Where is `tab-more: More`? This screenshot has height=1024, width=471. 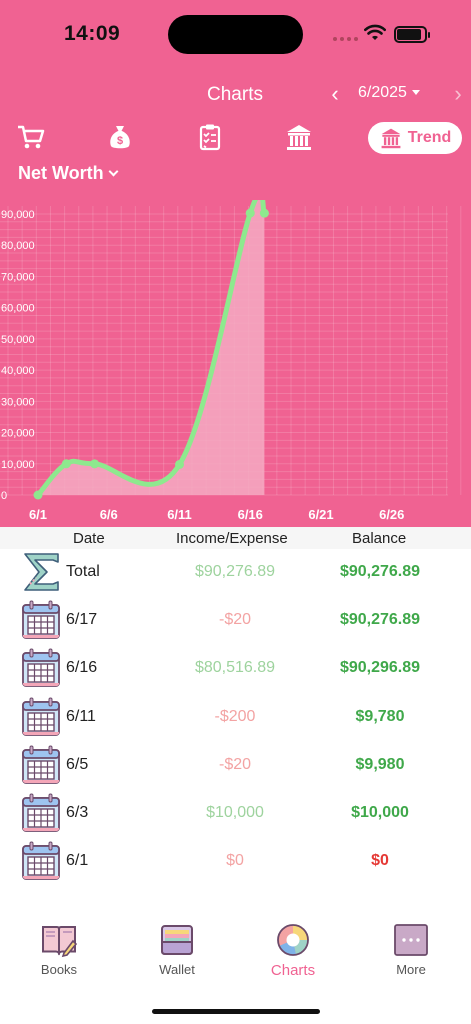 tab-more: More is located at coordinates (411, 949).